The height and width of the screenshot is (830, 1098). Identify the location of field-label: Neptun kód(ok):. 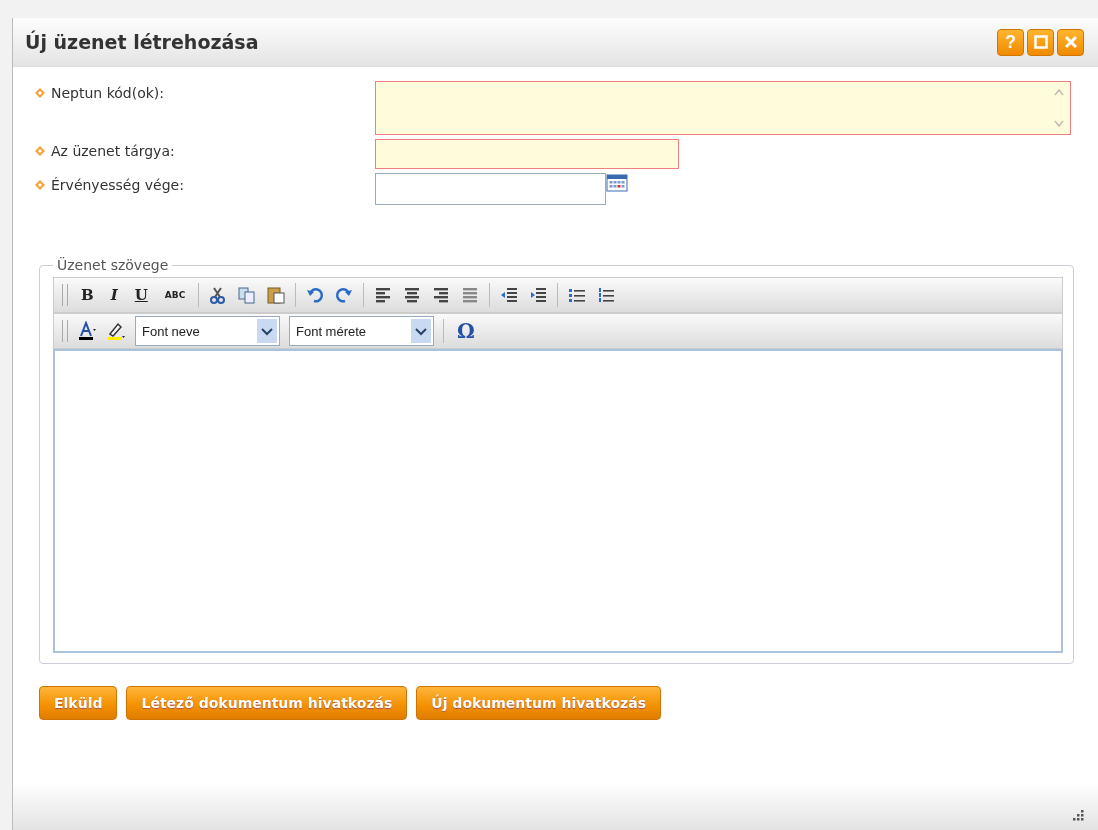
(108, 93).